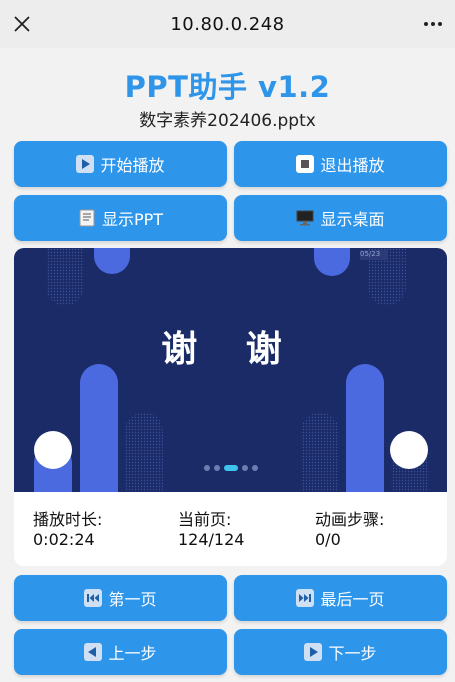  I want to click on slide-text: 谢 谢, so click(230, 349).